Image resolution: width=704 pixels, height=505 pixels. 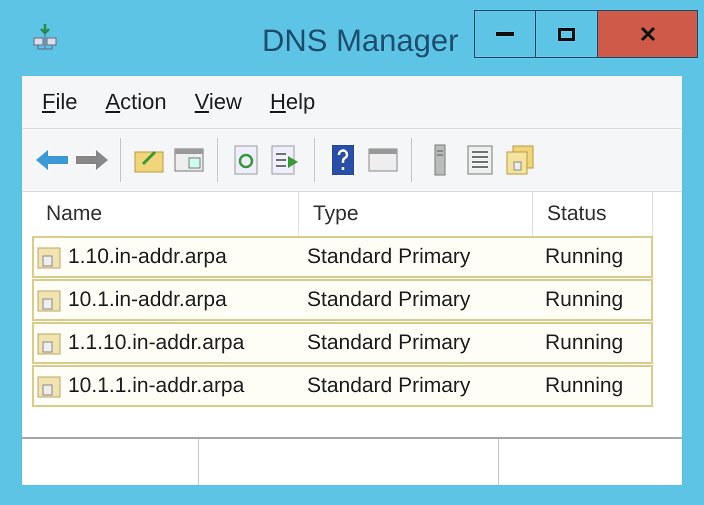 I want to click on minimize-button, so click(x=505, y=34).